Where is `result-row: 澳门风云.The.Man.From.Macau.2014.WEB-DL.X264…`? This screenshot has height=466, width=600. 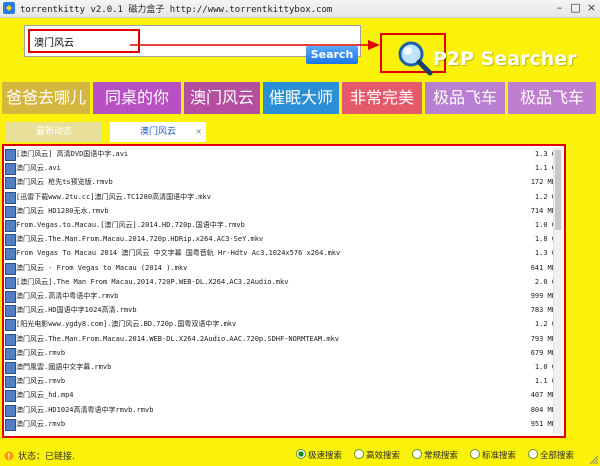 result-row: 澳门风云.The.Man.From.Macau.2014.WEB-DL.X264… is located at coordinates (282, 339).